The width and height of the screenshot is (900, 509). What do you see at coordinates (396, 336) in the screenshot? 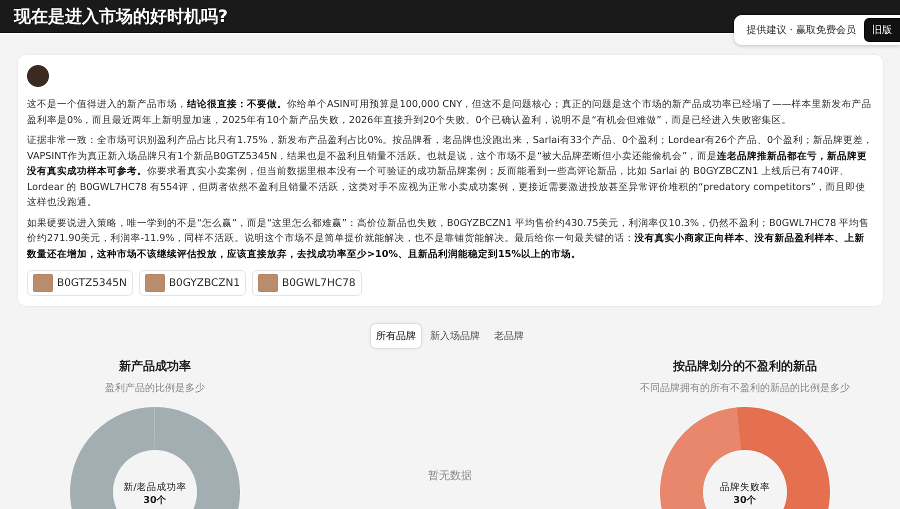
I see `brand-tab: 所有品牌` at bounding box center [396, 336].